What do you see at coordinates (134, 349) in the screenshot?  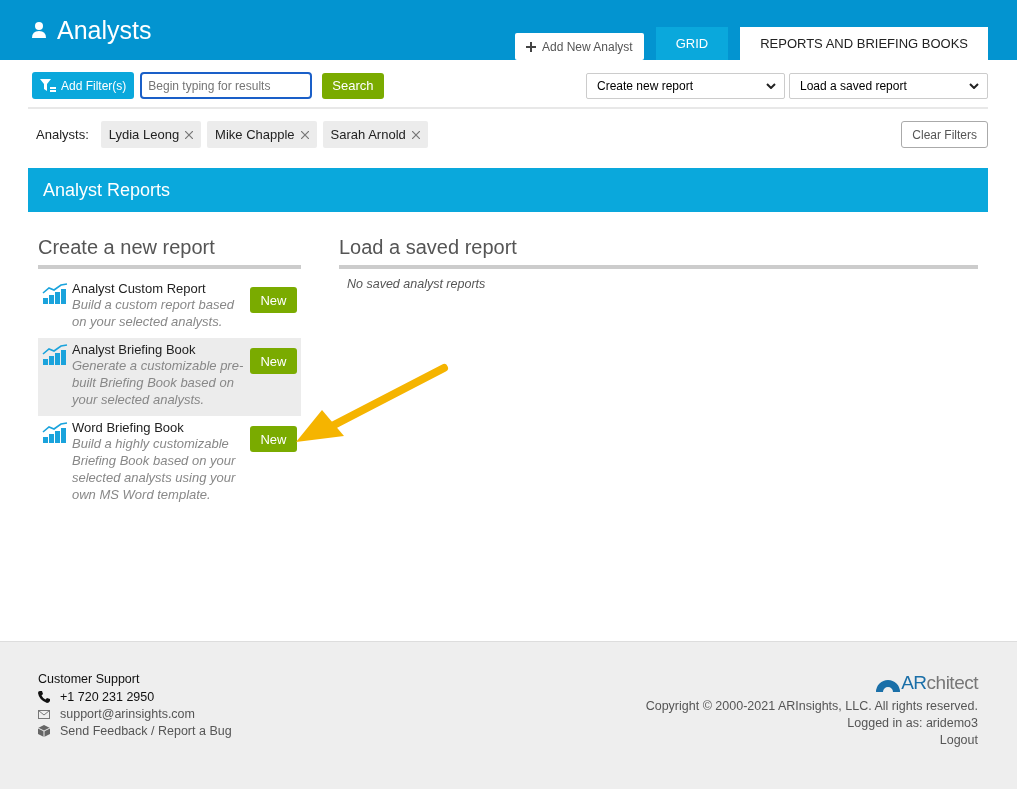 I see `report-title: Analyst Briefing Book` at bounding box center [134, 349].